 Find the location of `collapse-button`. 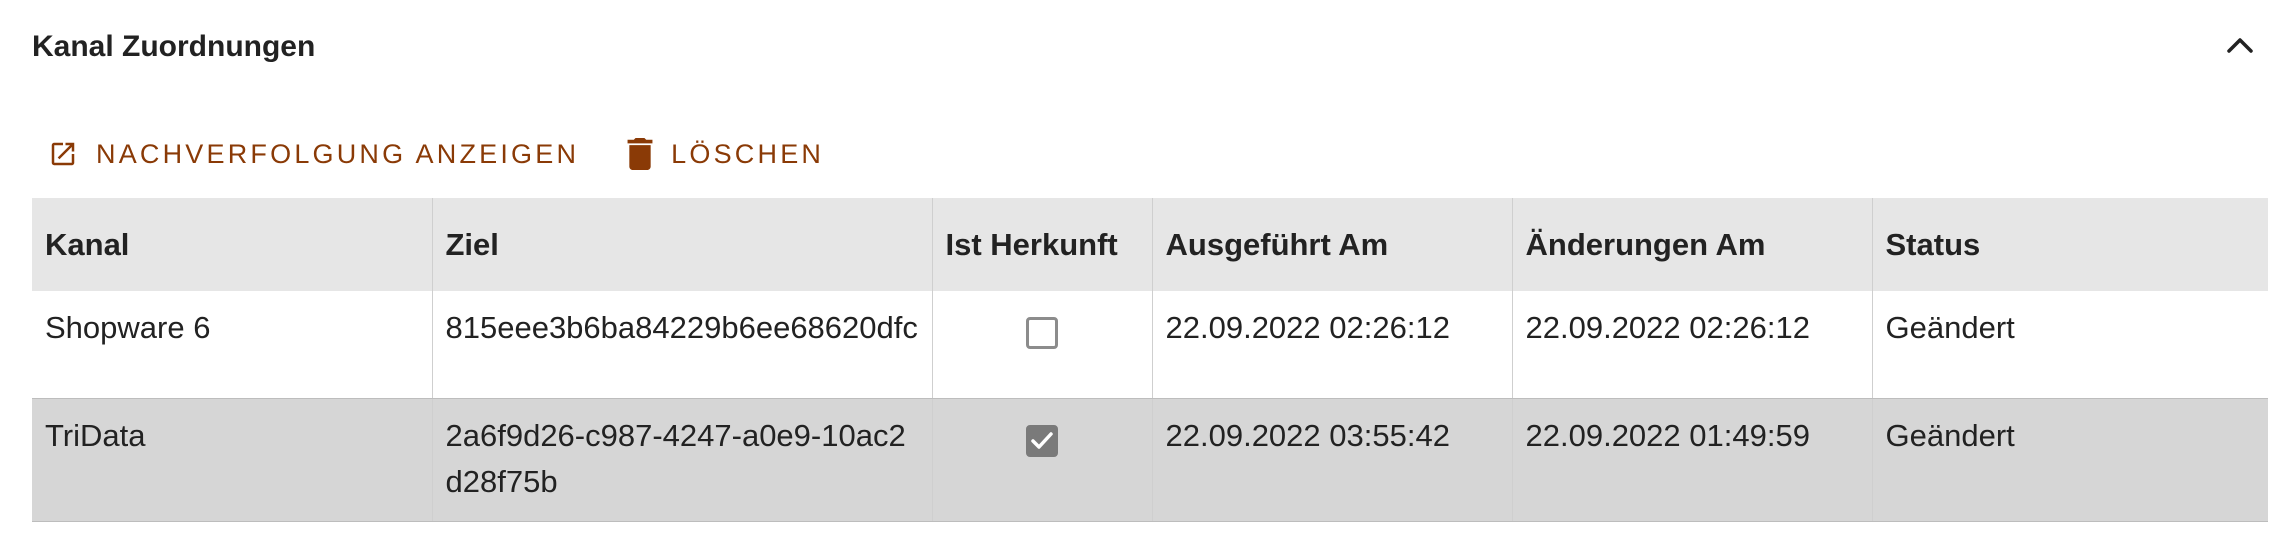

collapse-button is located at coordinates (2240, 47).